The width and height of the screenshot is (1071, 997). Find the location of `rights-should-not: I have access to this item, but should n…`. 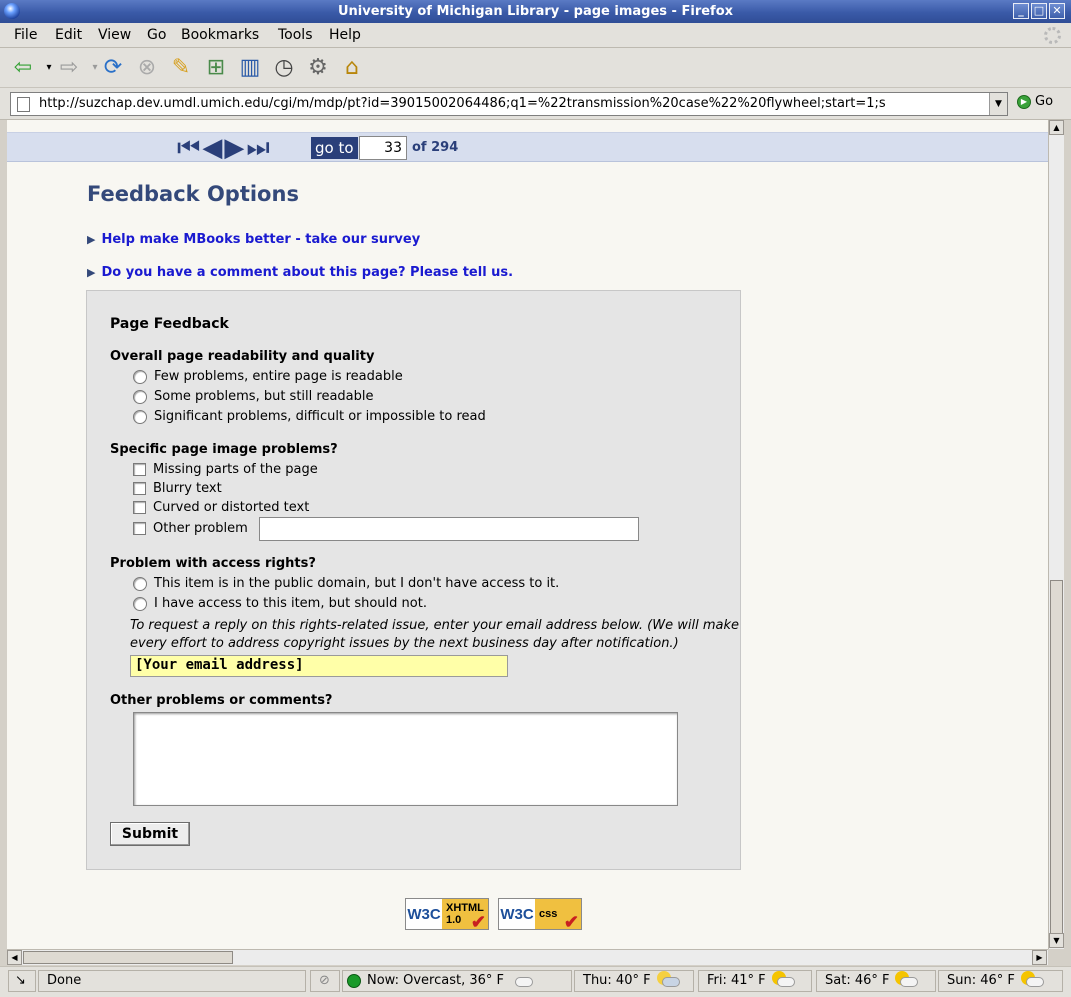

rights-should-not: I have access to this item, but should n… is located at coordinates (280, 603).